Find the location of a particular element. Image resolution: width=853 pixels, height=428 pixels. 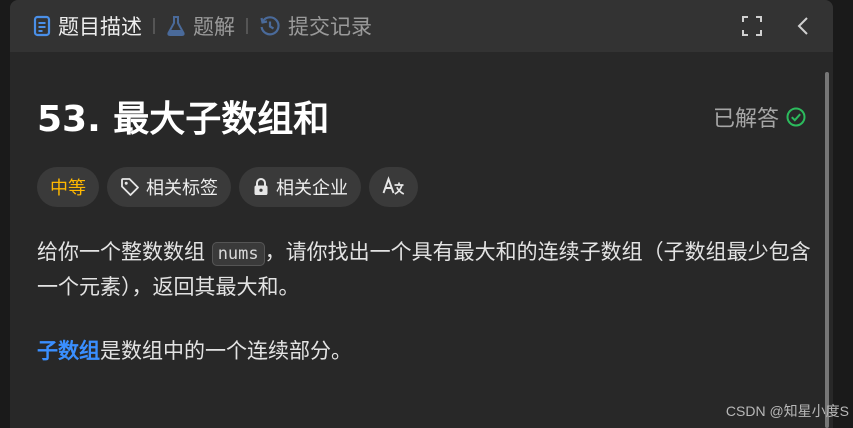

tab-bar: 题目描述 题解 提交记录 is located at coordinates (421, 26).